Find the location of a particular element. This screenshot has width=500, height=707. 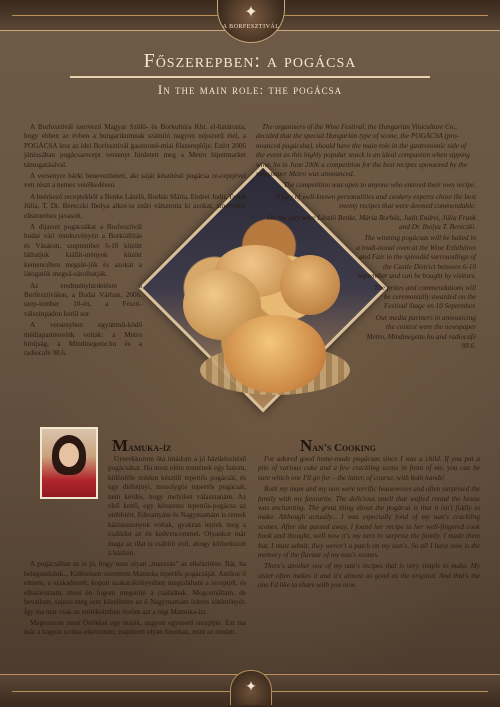

logo-text: A BORFESZTIVÁL is located at coordinates (251, 27).